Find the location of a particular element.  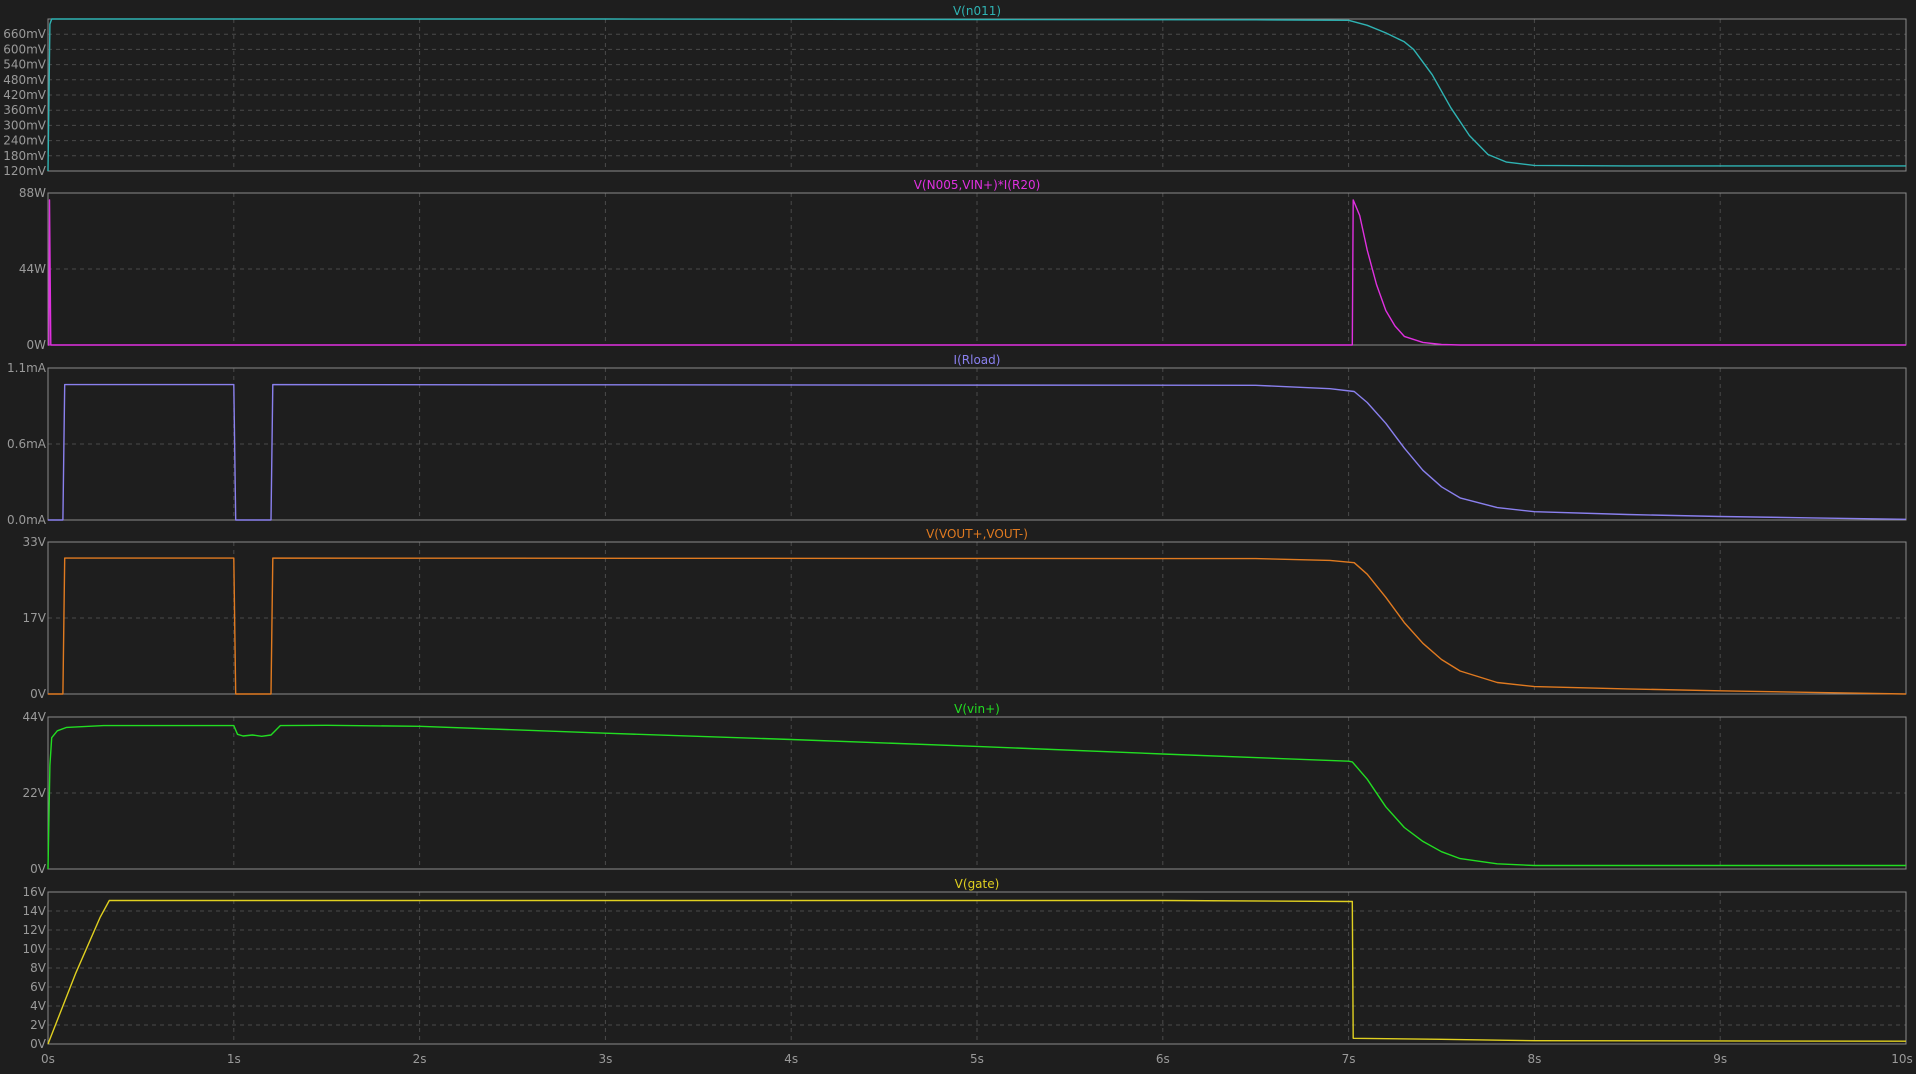

y-tick-label: 180mV is located at coordinates (25, 156).